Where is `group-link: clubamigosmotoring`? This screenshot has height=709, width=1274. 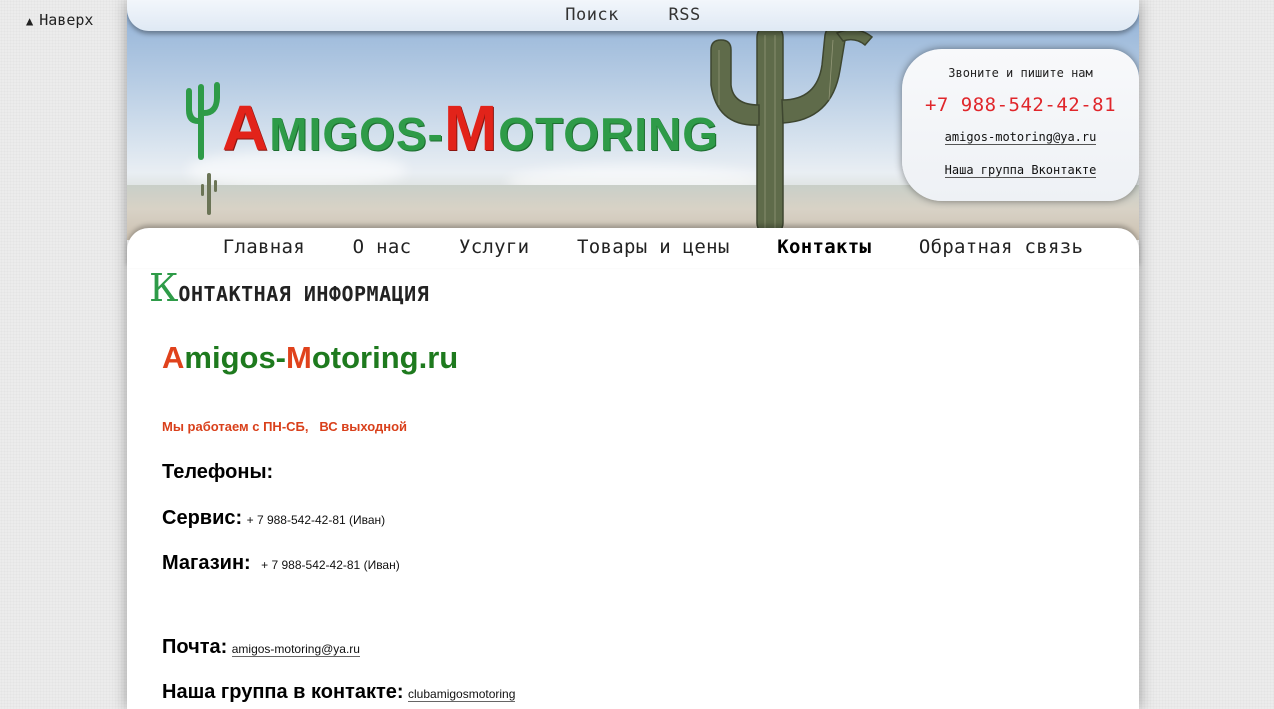
group-link: clubamigosmotoring is located at coordinates (462, 694).